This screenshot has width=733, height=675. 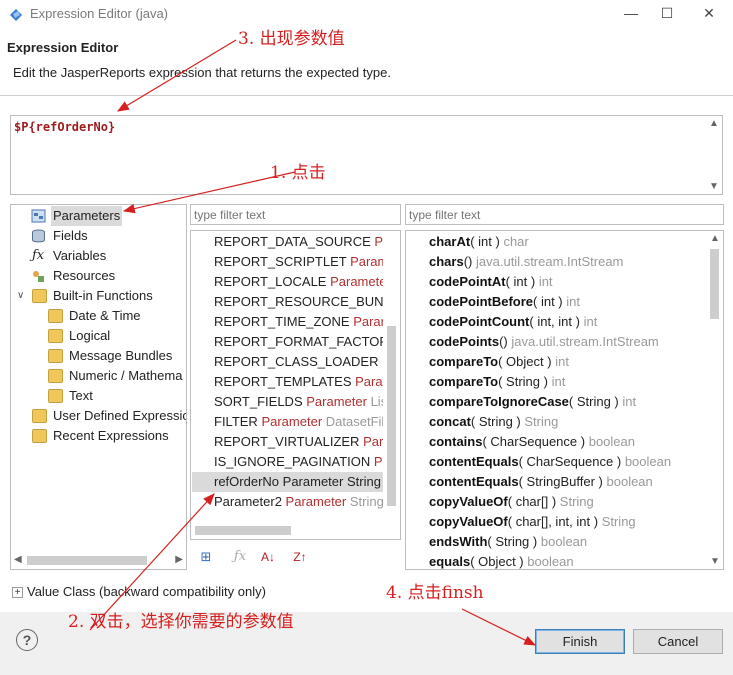 I want to click on list-item: Parameter2 Parameter String, so click(x=288, y=502).